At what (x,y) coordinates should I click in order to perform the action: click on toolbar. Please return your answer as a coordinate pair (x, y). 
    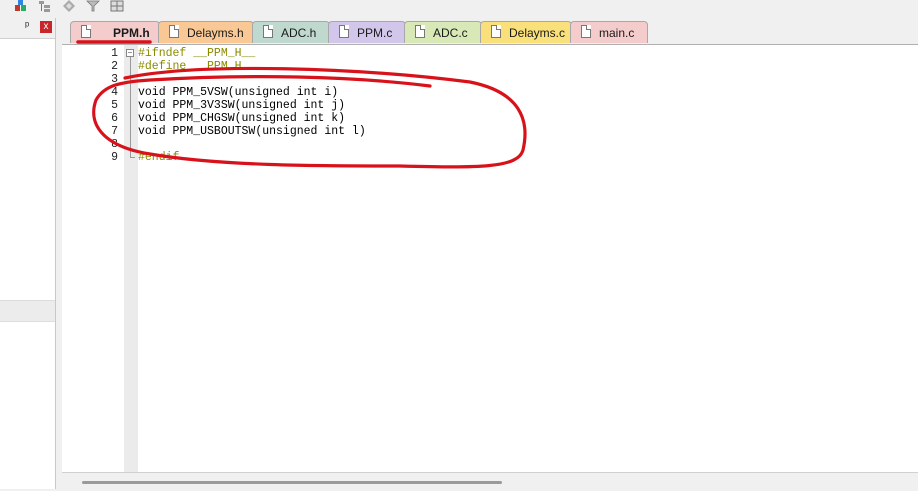
    Looking at the image, I should click on (459, 7).